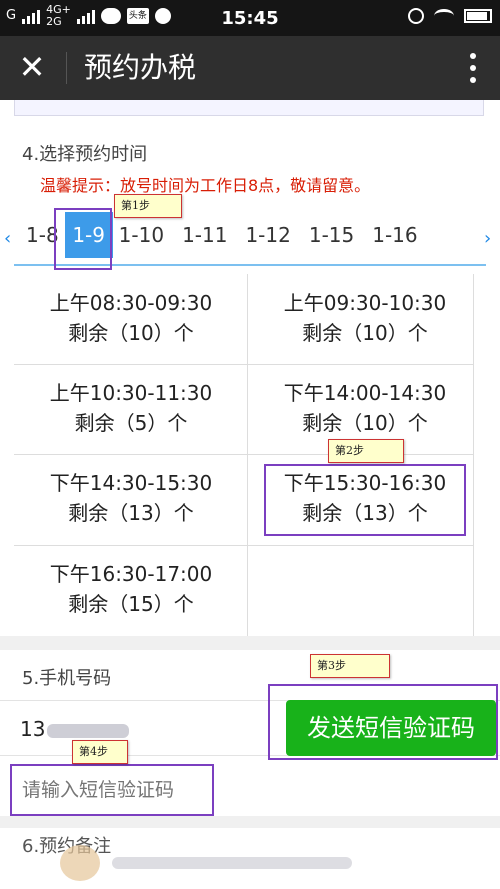  I want to click on previous-section-edge, so click(249, 108).